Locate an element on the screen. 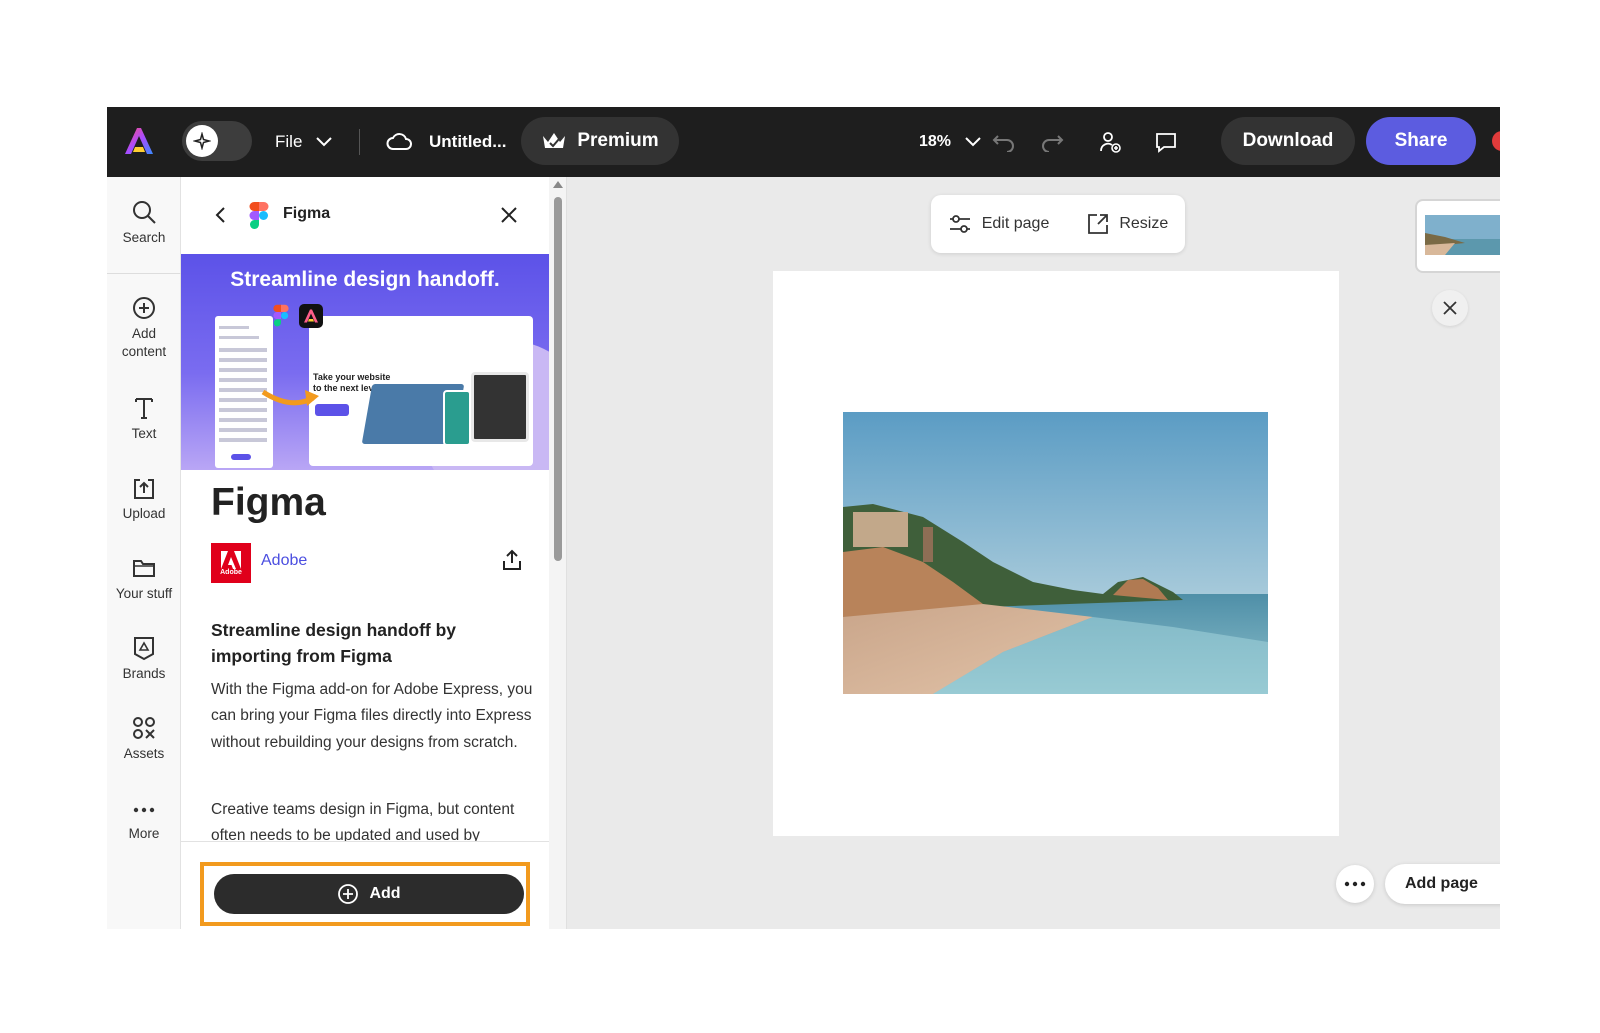 The height and width of the screenshot is (1033, 1600). sliders-icon is located at coordinates (959, 224).